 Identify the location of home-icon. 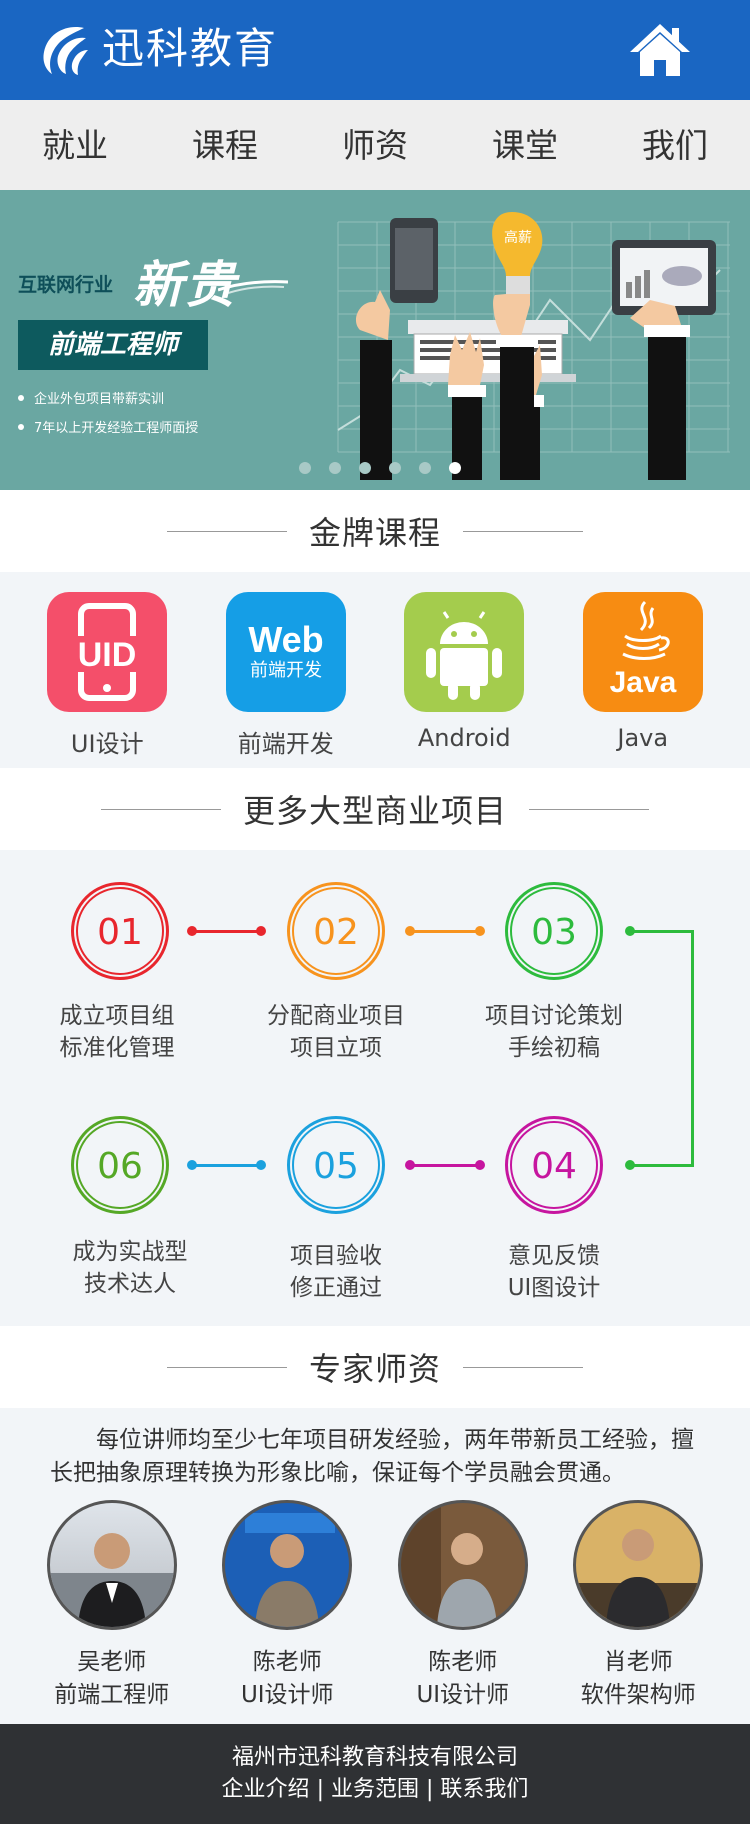
(660, 50).